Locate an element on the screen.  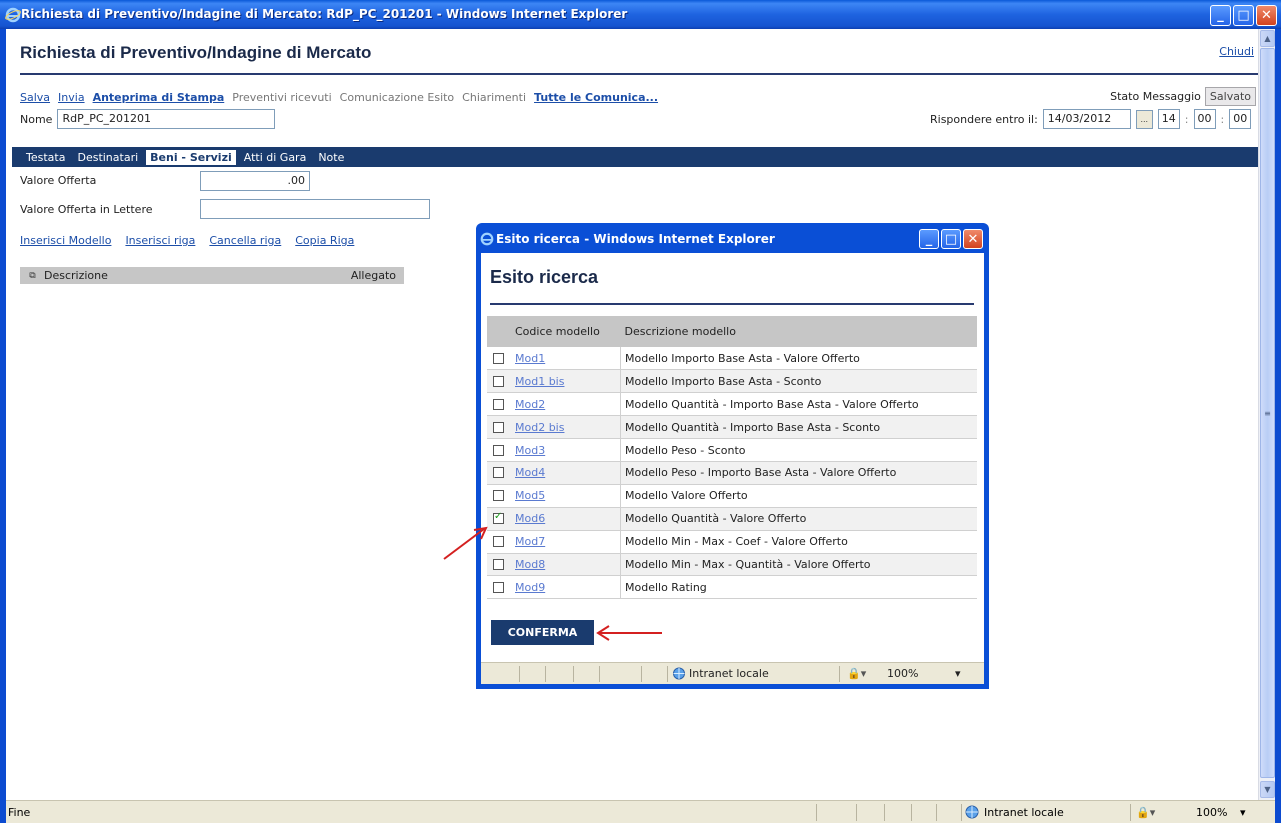
hour-field: 14 is located at coordinates (1168, 119).